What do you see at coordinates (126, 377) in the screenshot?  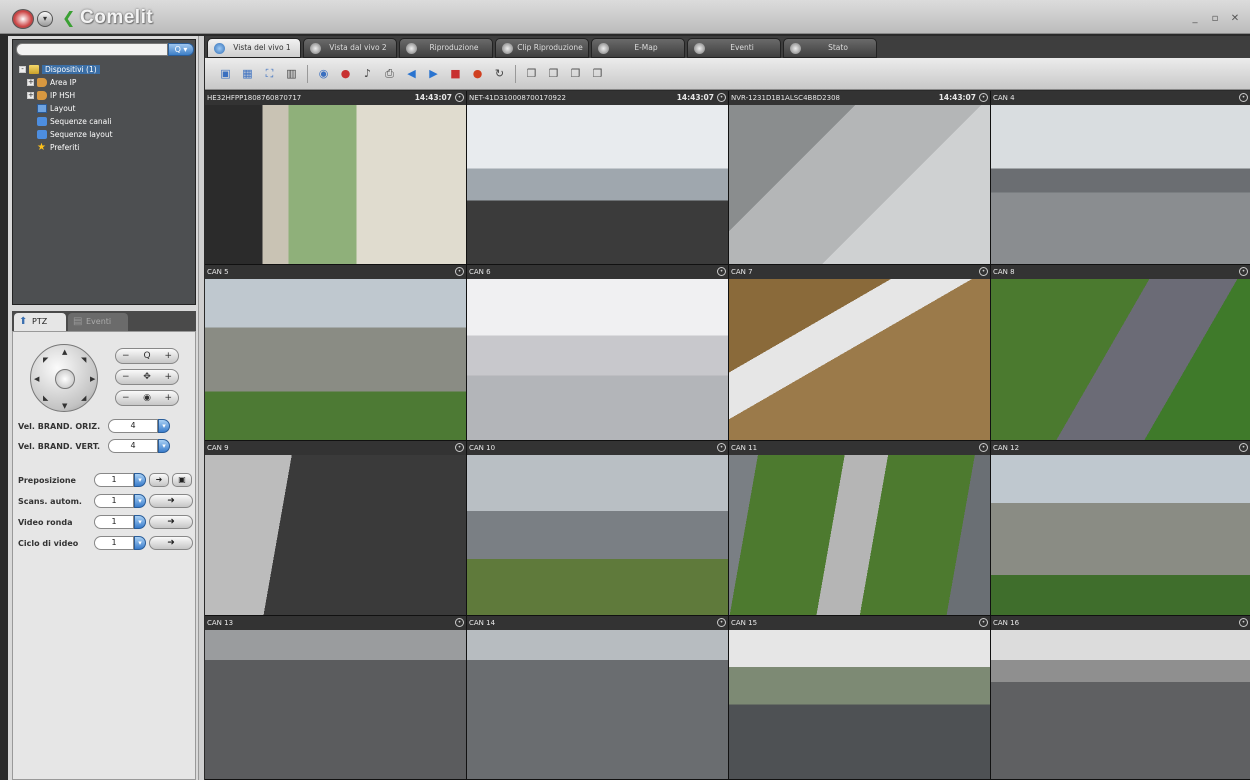 I see `focus-near-button: −` at bounding box center [126, 377].